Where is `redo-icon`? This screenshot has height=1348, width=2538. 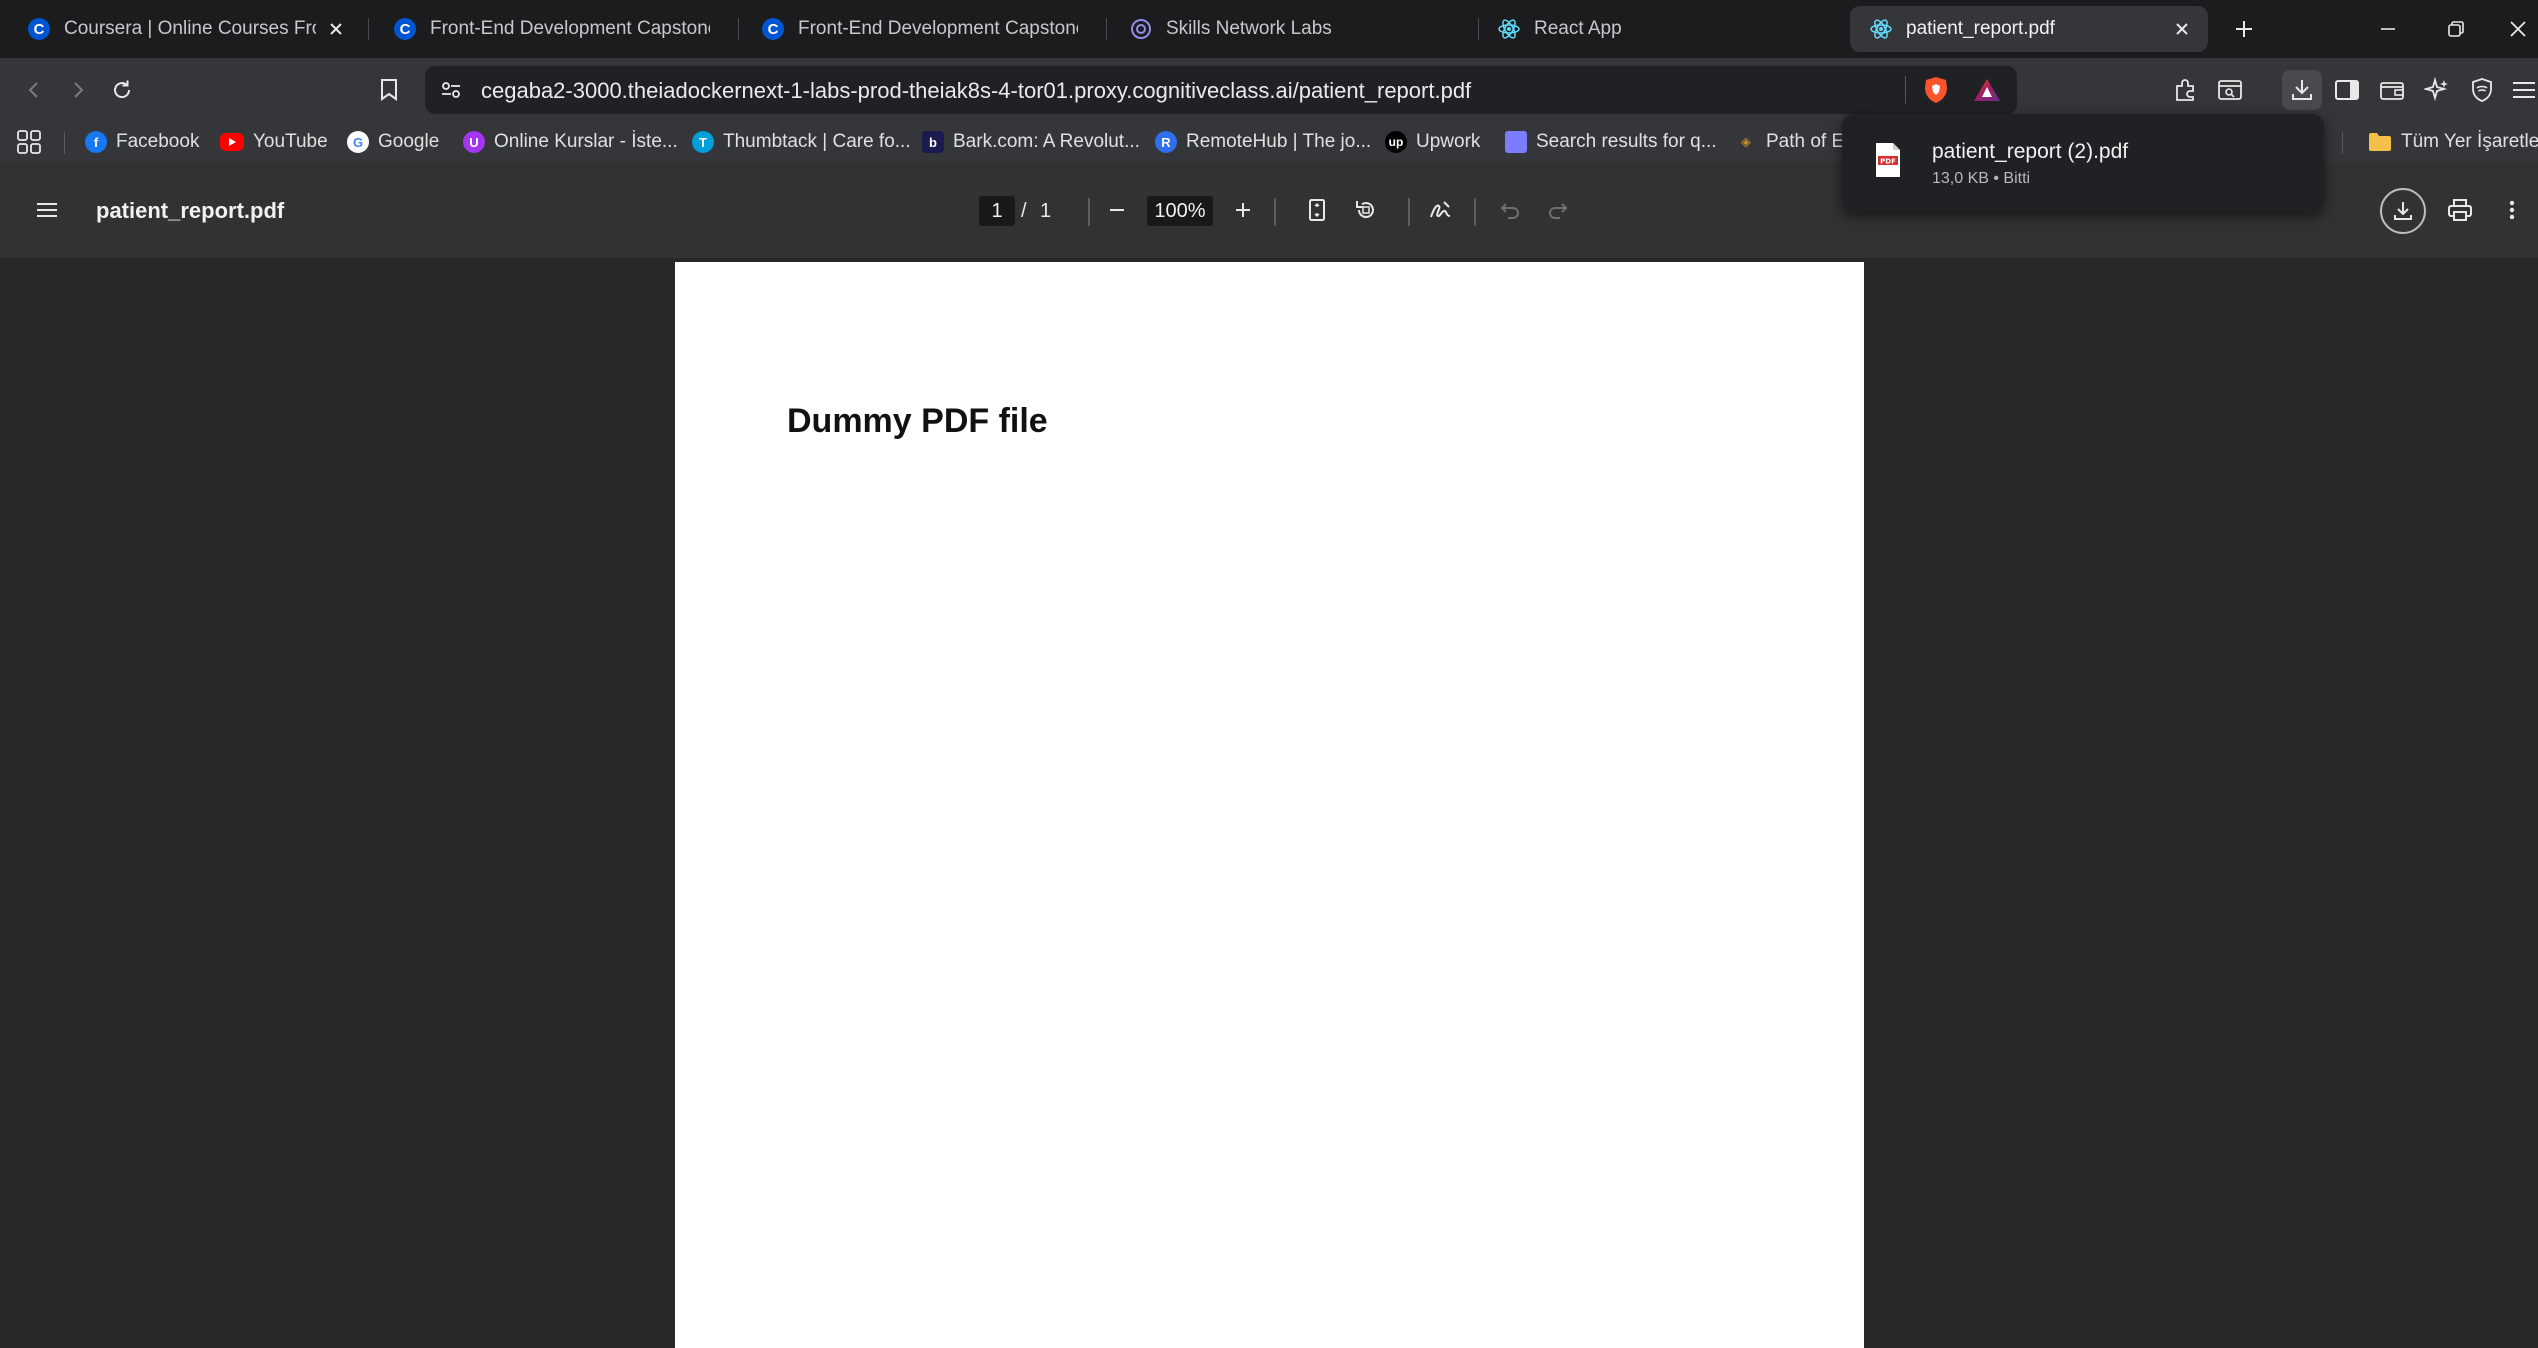 redo-icon is located at coordinates (1558, 210).